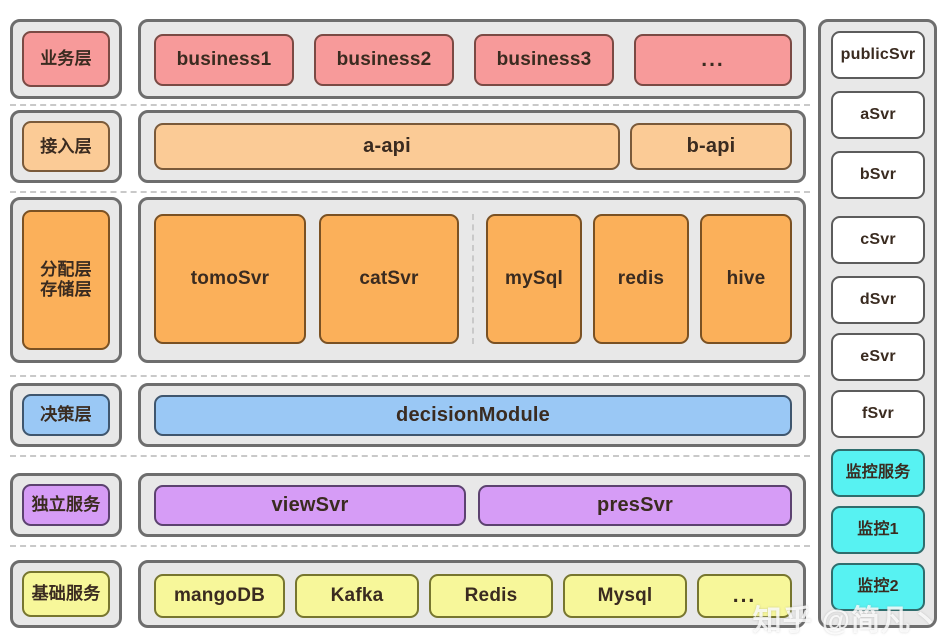 The height and width of the screenshot is (641, 947). I want to click on node-kafka: Kafka, so click(357, 596).